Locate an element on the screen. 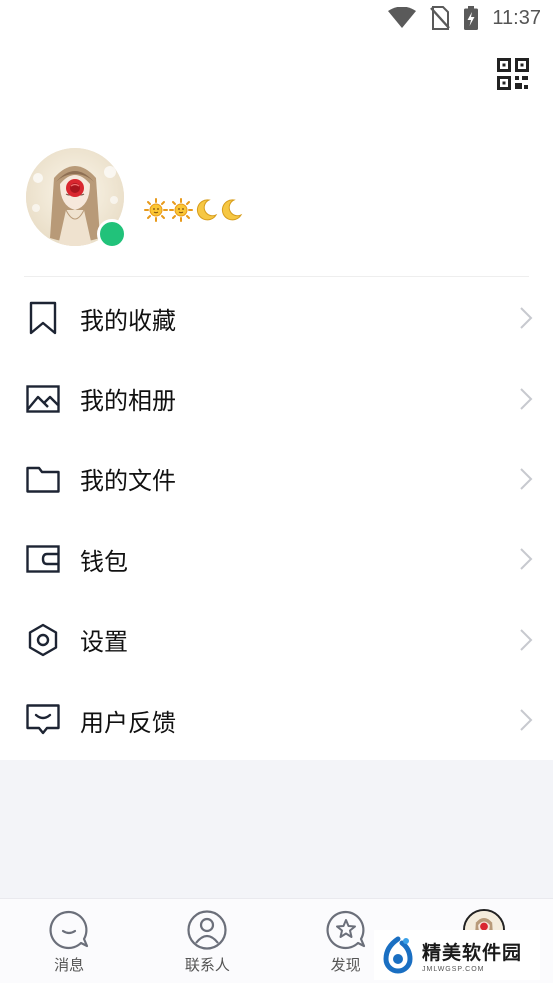 The image size is (553, 983). menu-item-label: 我的文件 is located at coordinates (128, 481).